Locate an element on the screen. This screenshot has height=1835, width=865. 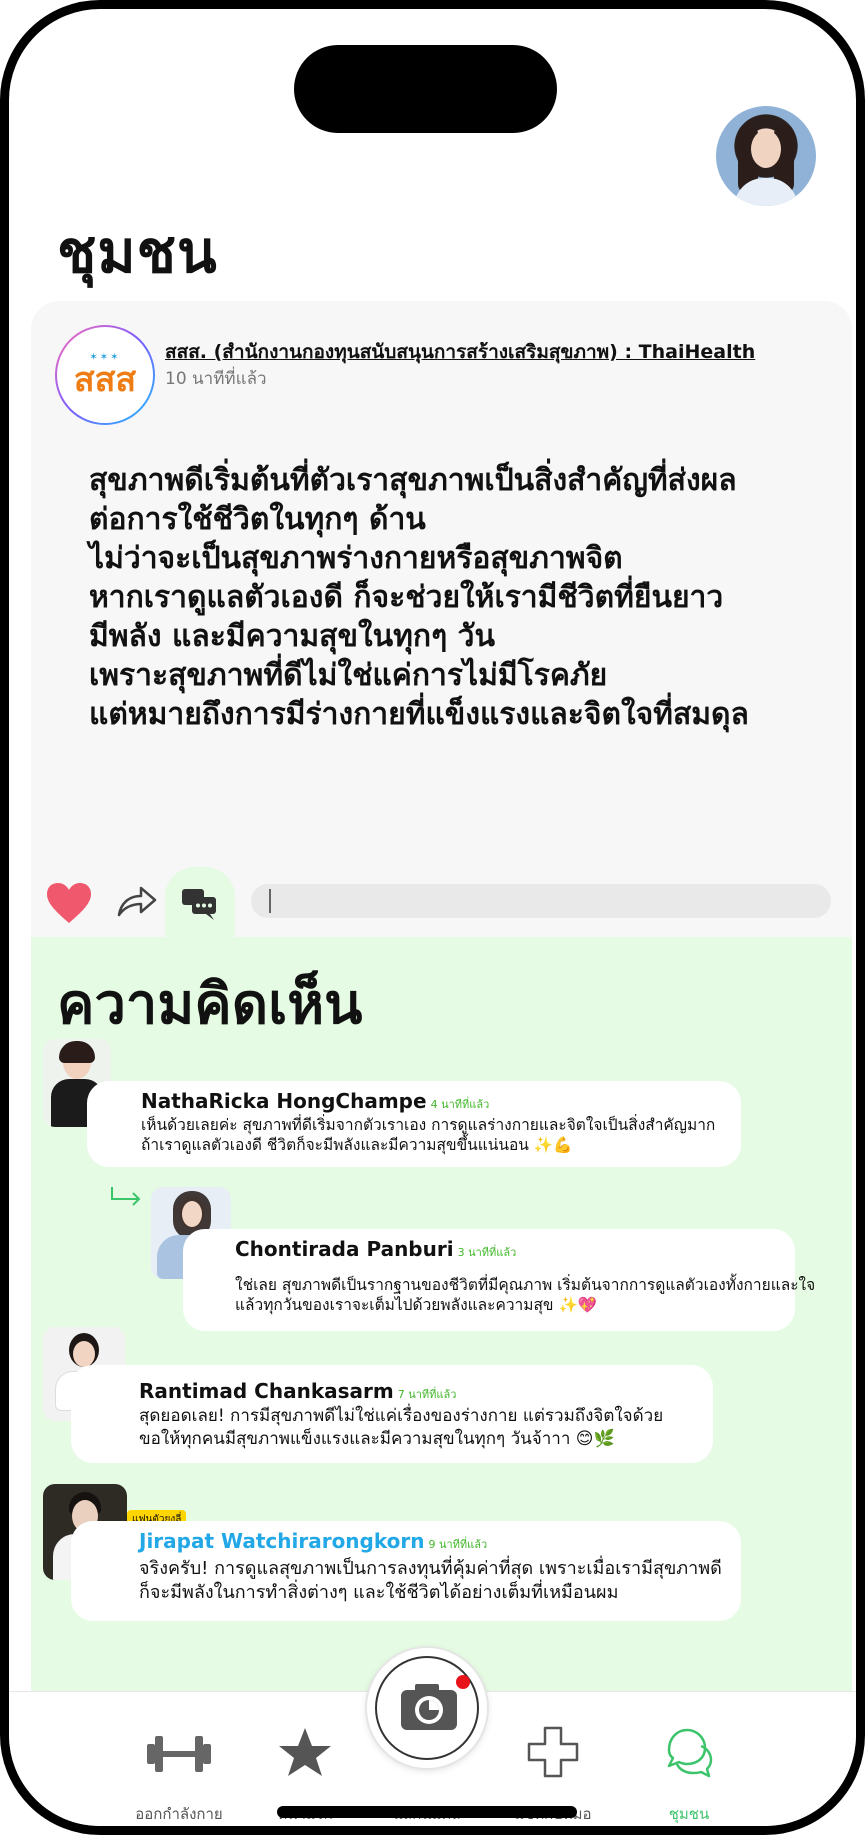
post-line: มีพลัง และมีความสุขในทุกๆ วัน is located at coordinates (292, 636).